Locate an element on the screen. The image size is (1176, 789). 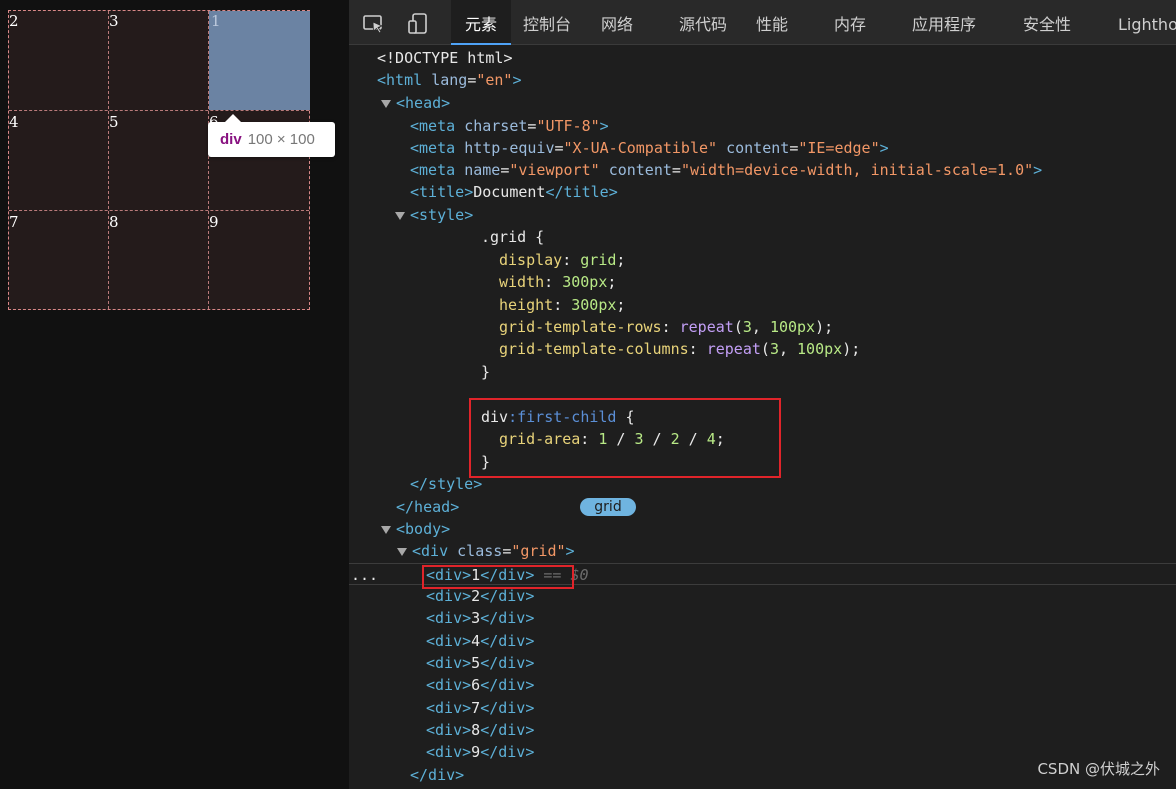
dom-node-line: display: grid; is located at coordinates (762, 260).